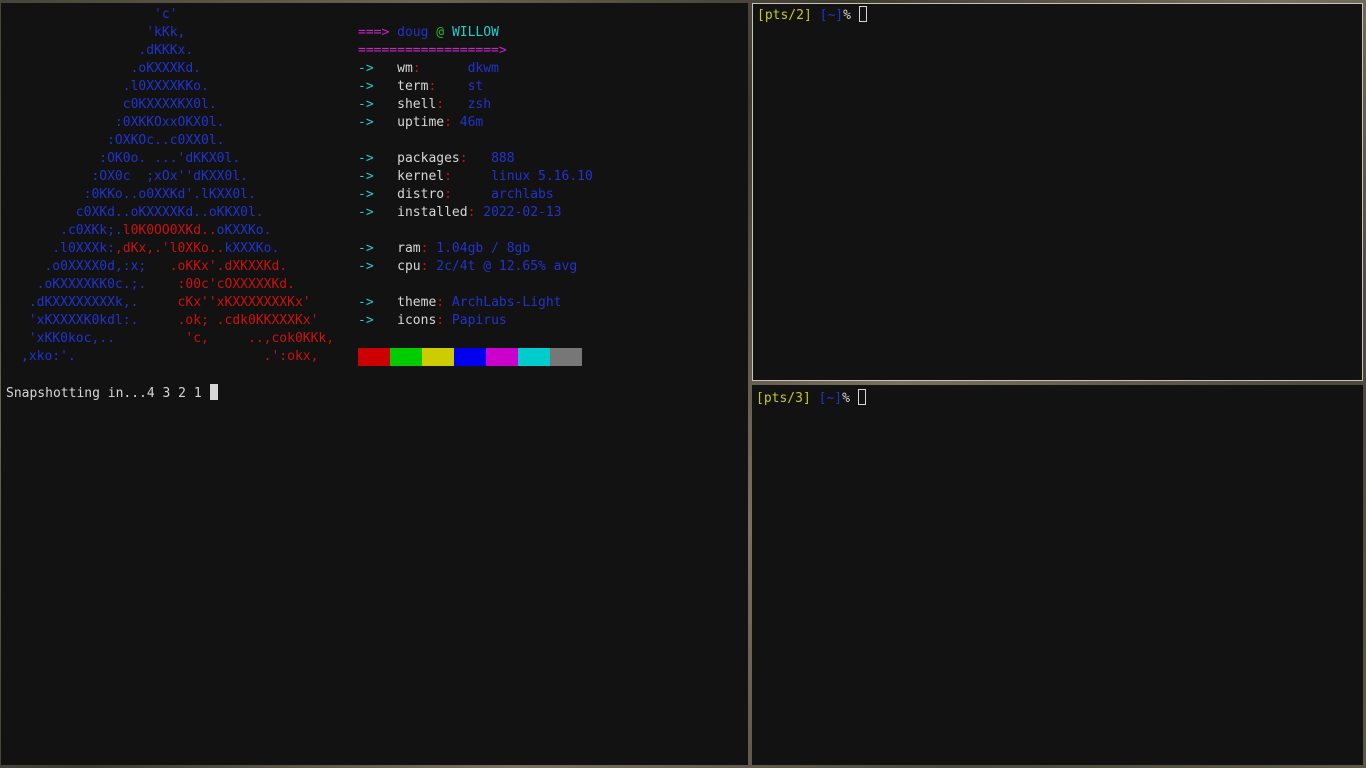  What do you see at coordinates (146, 230) in the screenshot?
I see `logo-line: .c0XKk;.l0K0OO0XKd..oKXXKo.` at bounding box center [146, 230].